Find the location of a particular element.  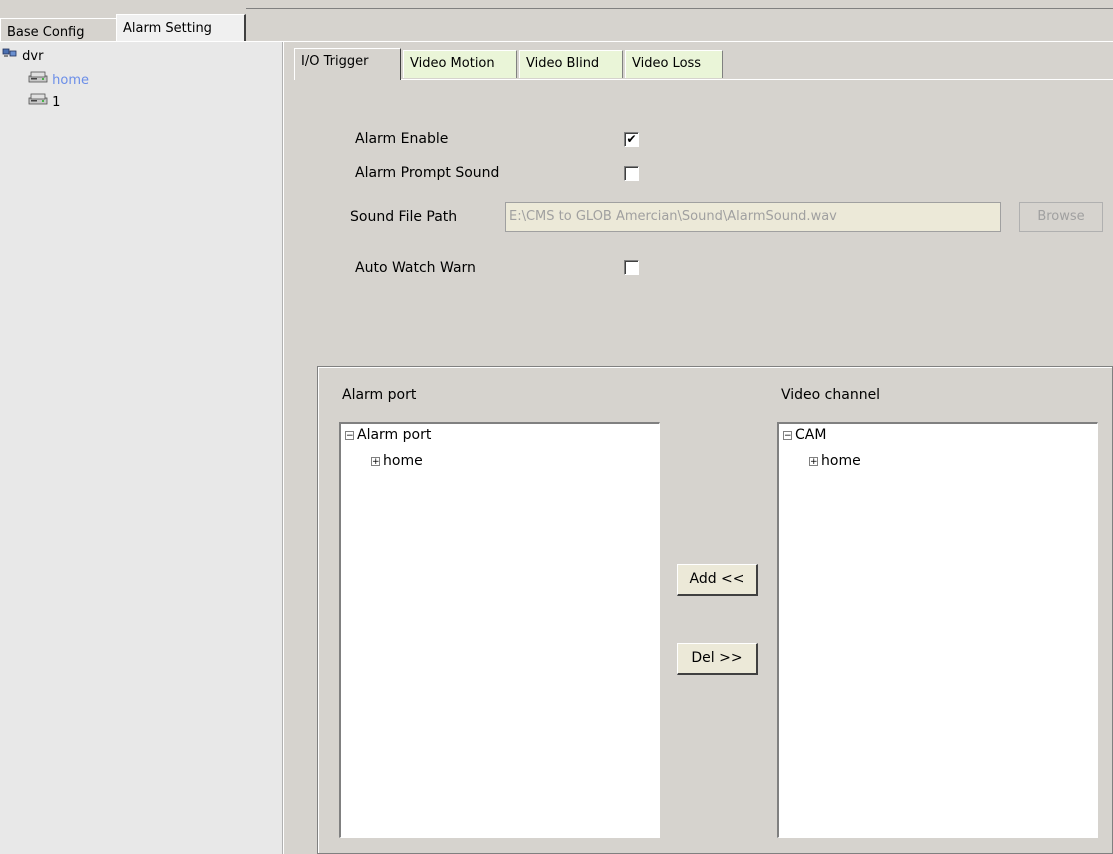

tree-root-label: dvr is located at coordinates (33, 56).